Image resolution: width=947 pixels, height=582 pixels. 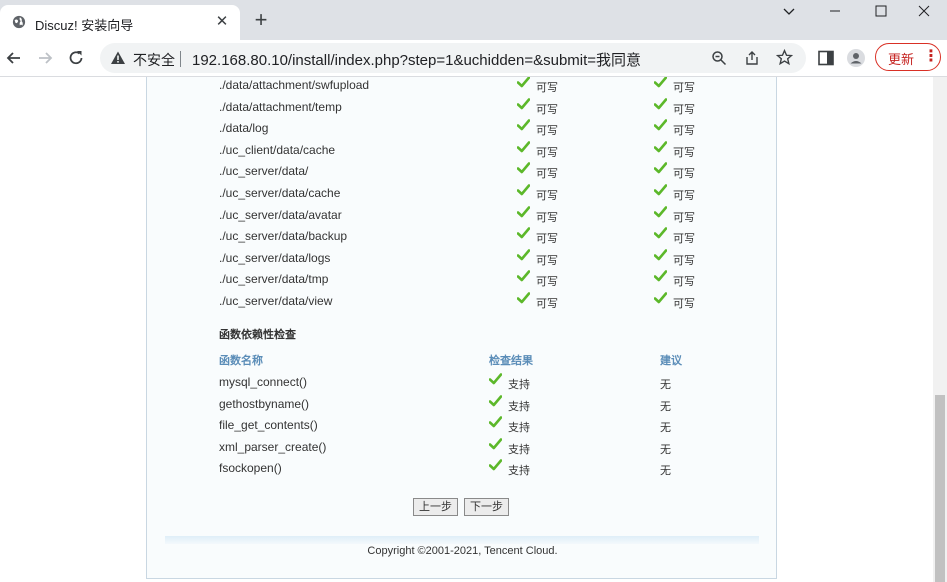 What do you see at coordinates (826, 58) in the screenshot?
I see `side-panel-icon` at bounding box center [826, 58].